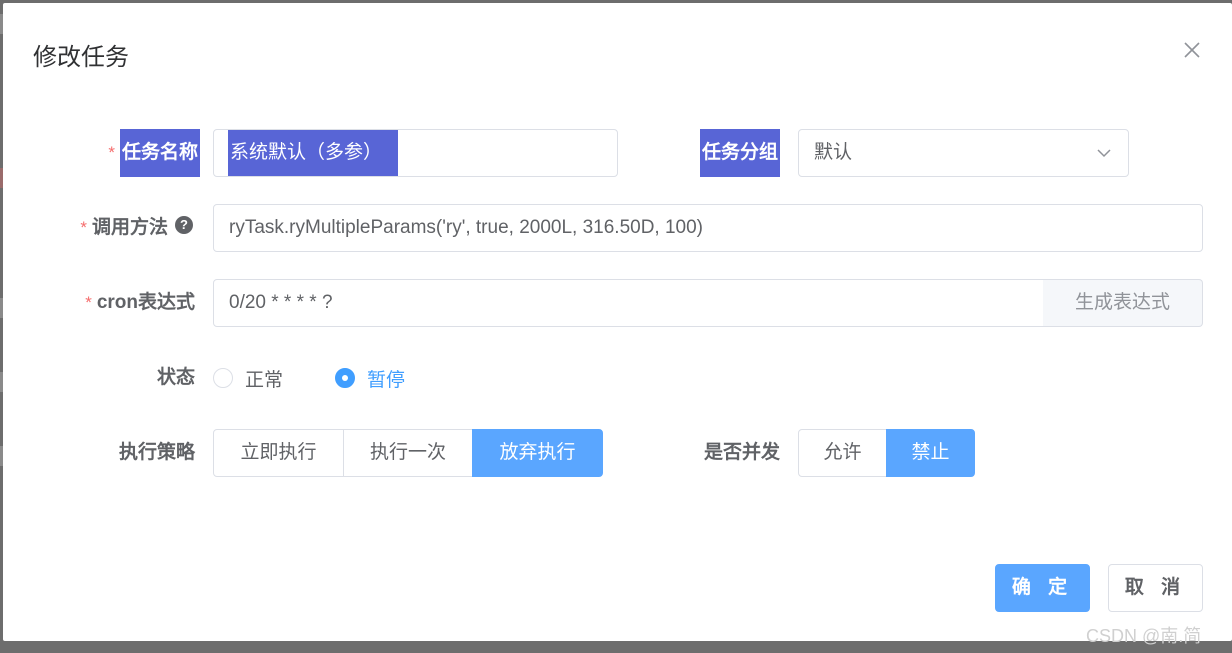 This screenshot has height=653, width=1232. What do you see at coordinates (345, 378) in the screenshot?
I see `radio-checked-icon` at bounding box center [345, 378].